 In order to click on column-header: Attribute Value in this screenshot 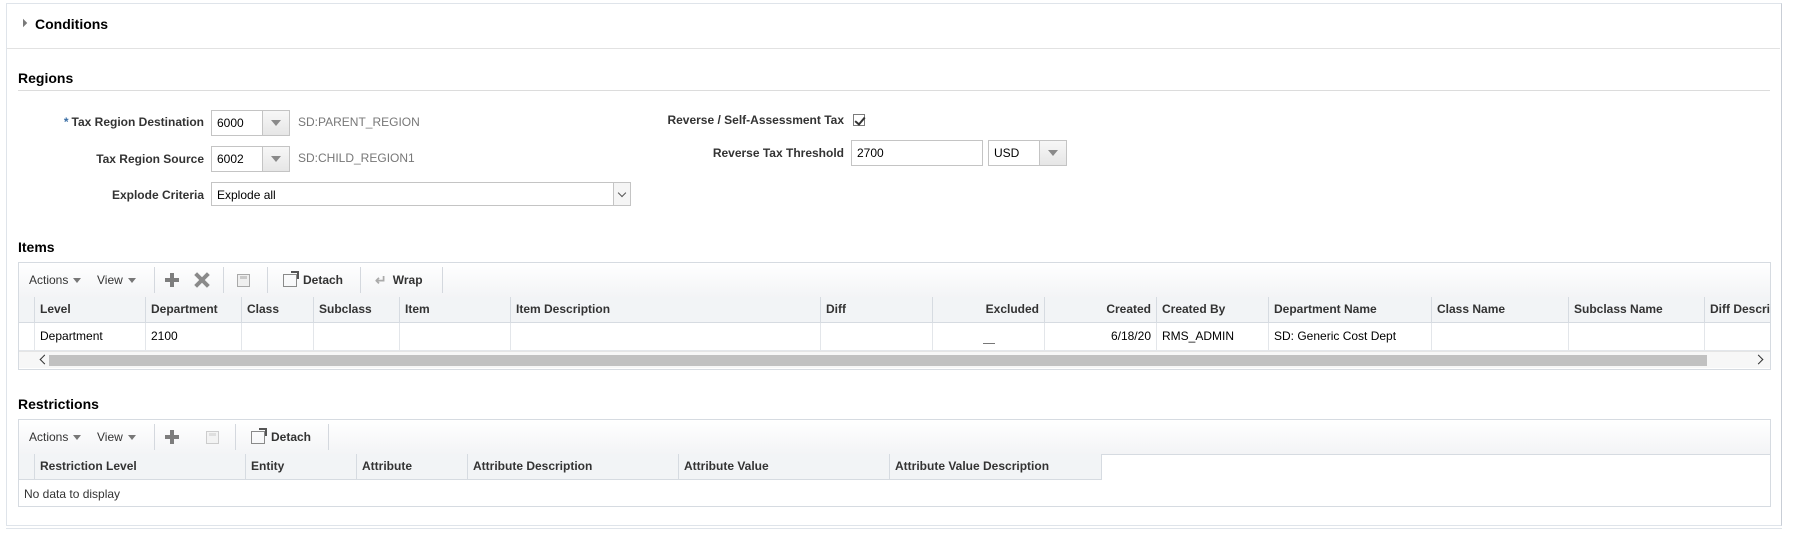, I will do `click(783, 466)`.